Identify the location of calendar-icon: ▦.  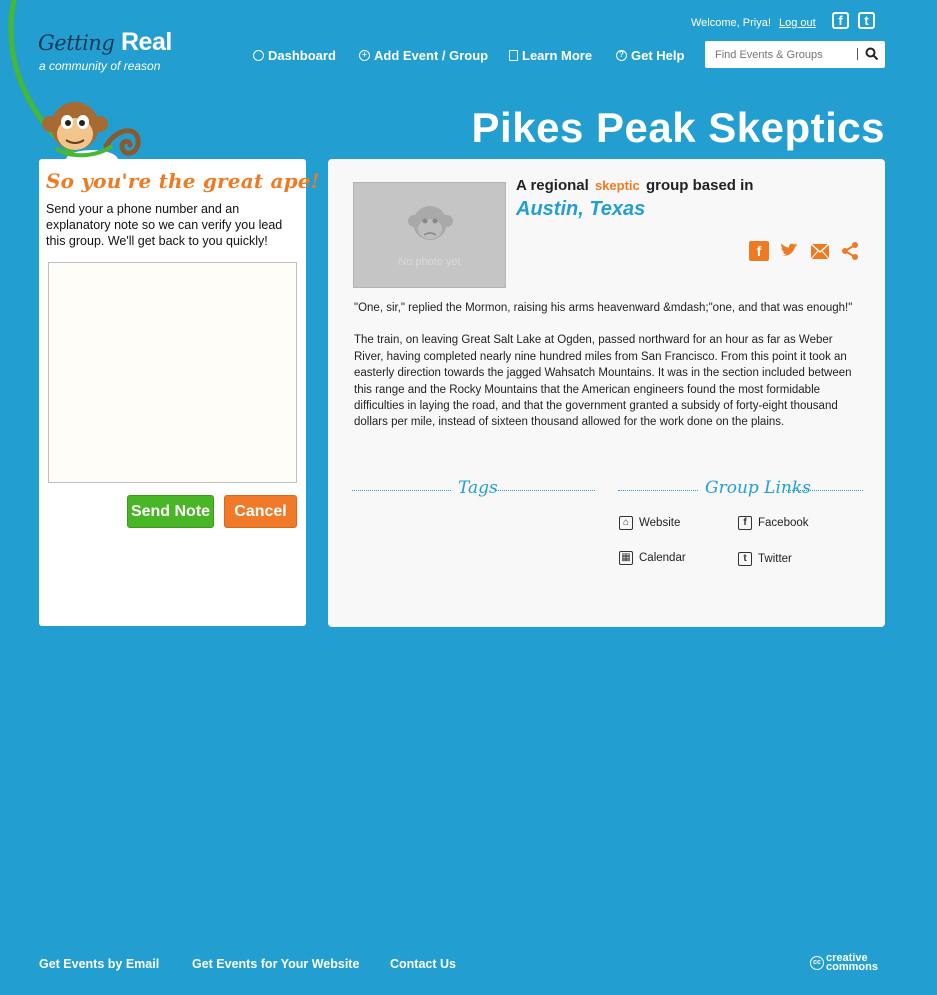
(626, 558).